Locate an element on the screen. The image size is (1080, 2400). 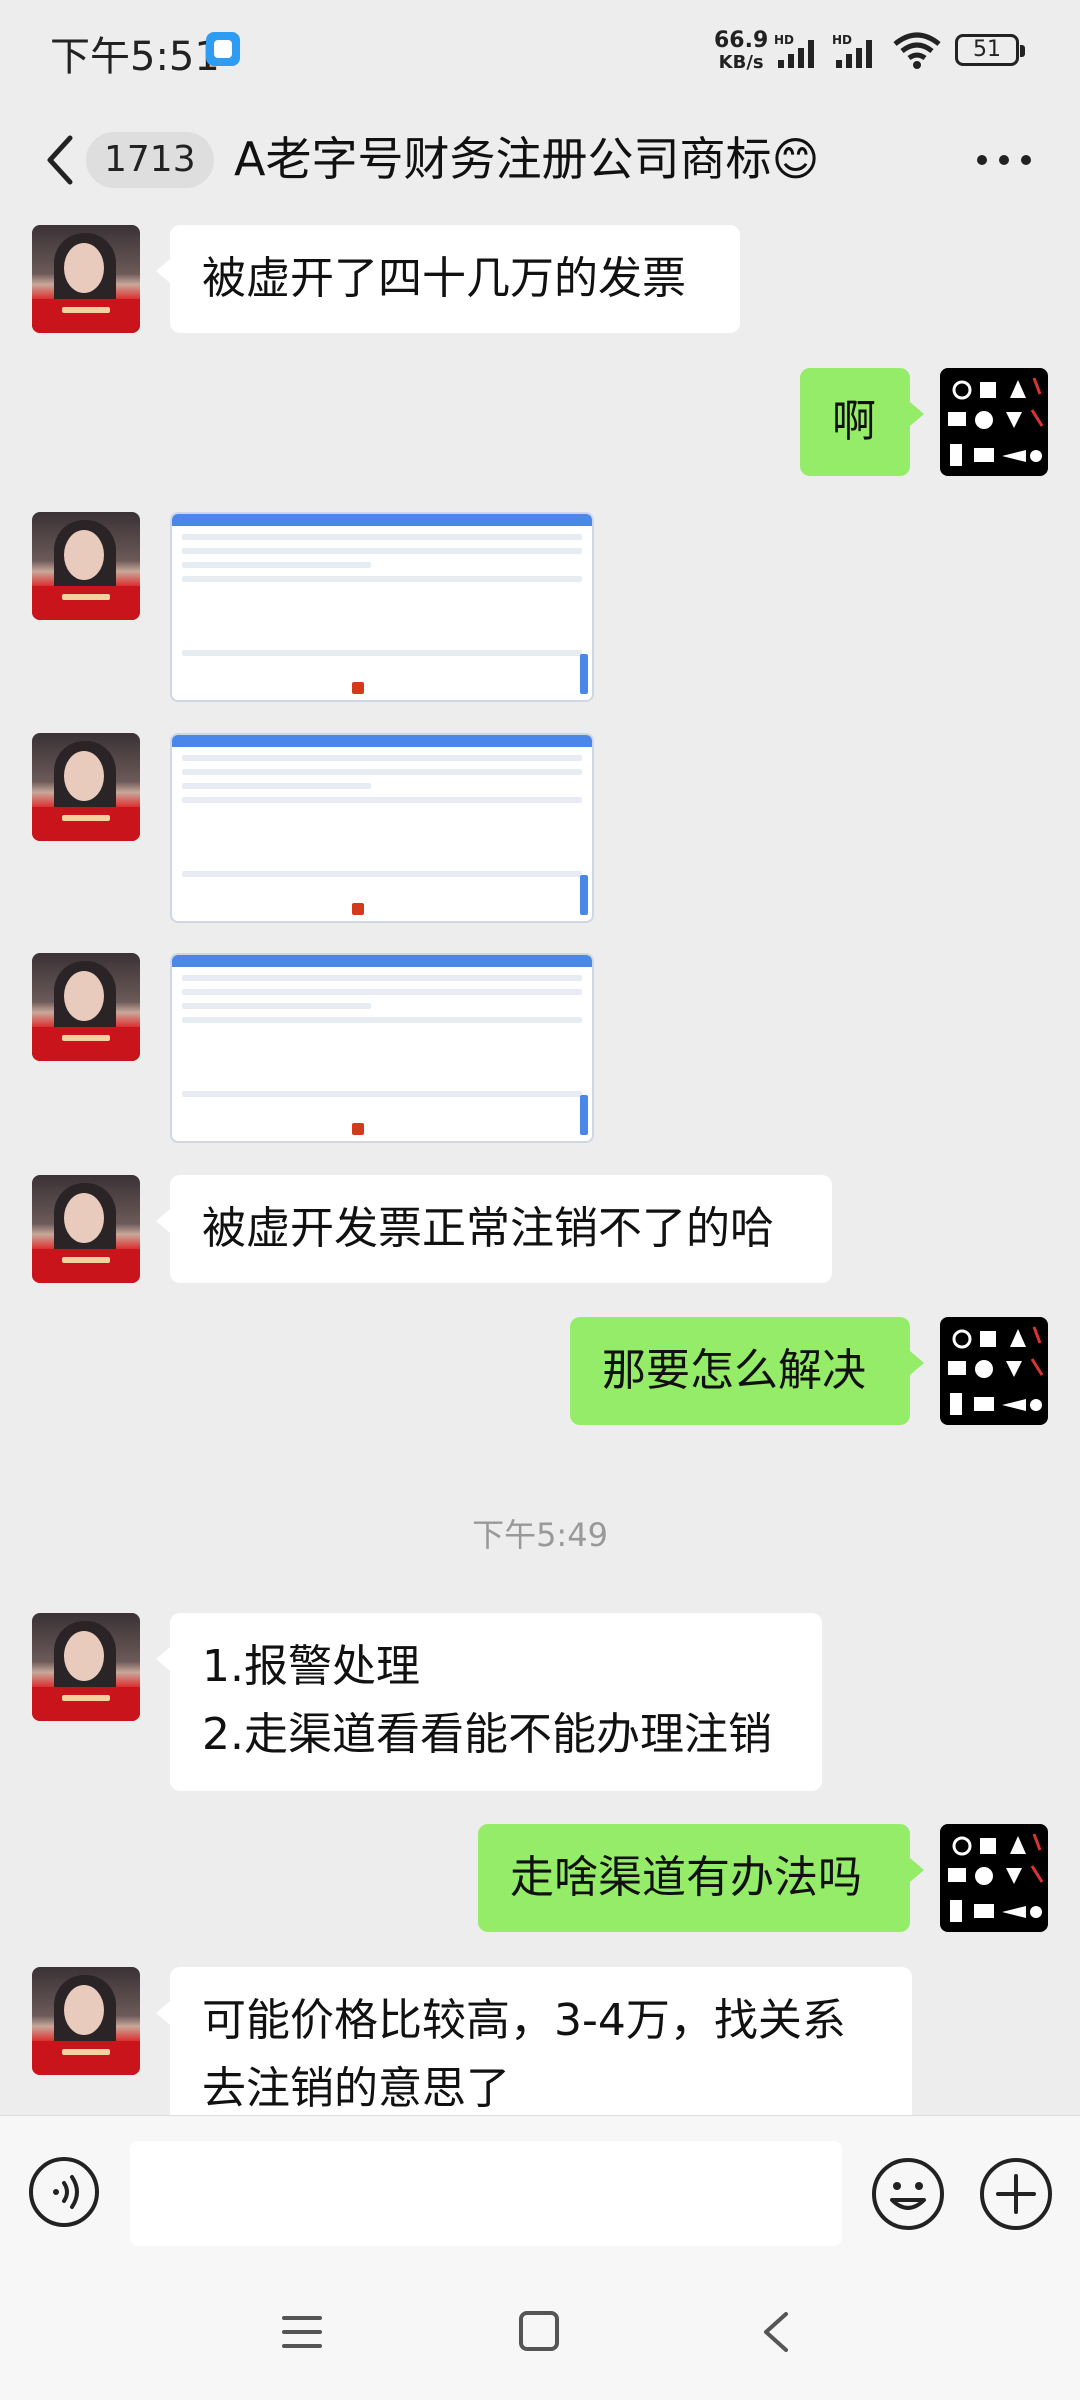
sim1-hd-label: HD is located at coordinates (784, 40).